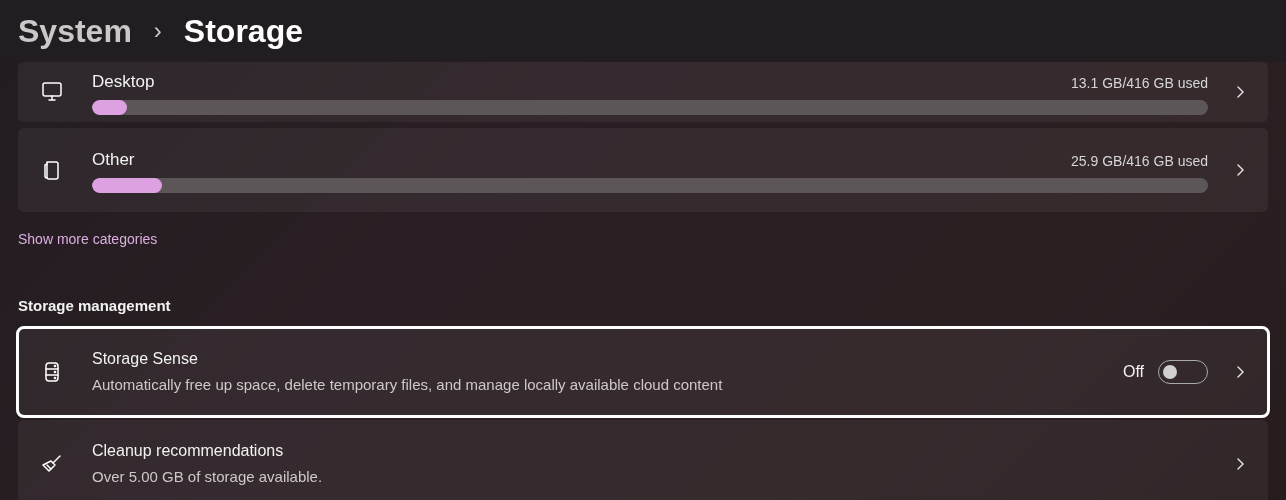 The image size is (1286, 500). Describe the element at coordinates (643, 92) in the screenshot. I see `category-card: Desktop 13.1 GB/416 GB used` at that location.